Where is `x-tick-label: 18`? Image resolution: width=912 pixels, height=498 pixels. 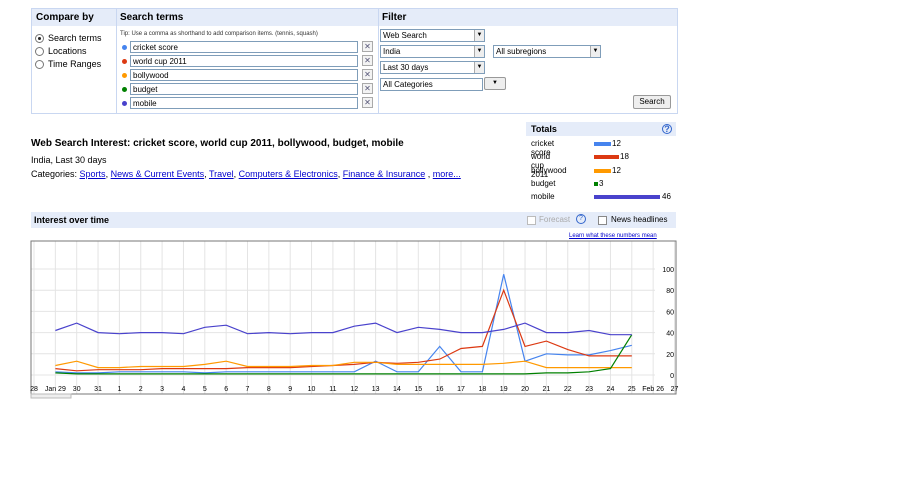 x-tick-label: 18 is located at coordinates (482, 389).